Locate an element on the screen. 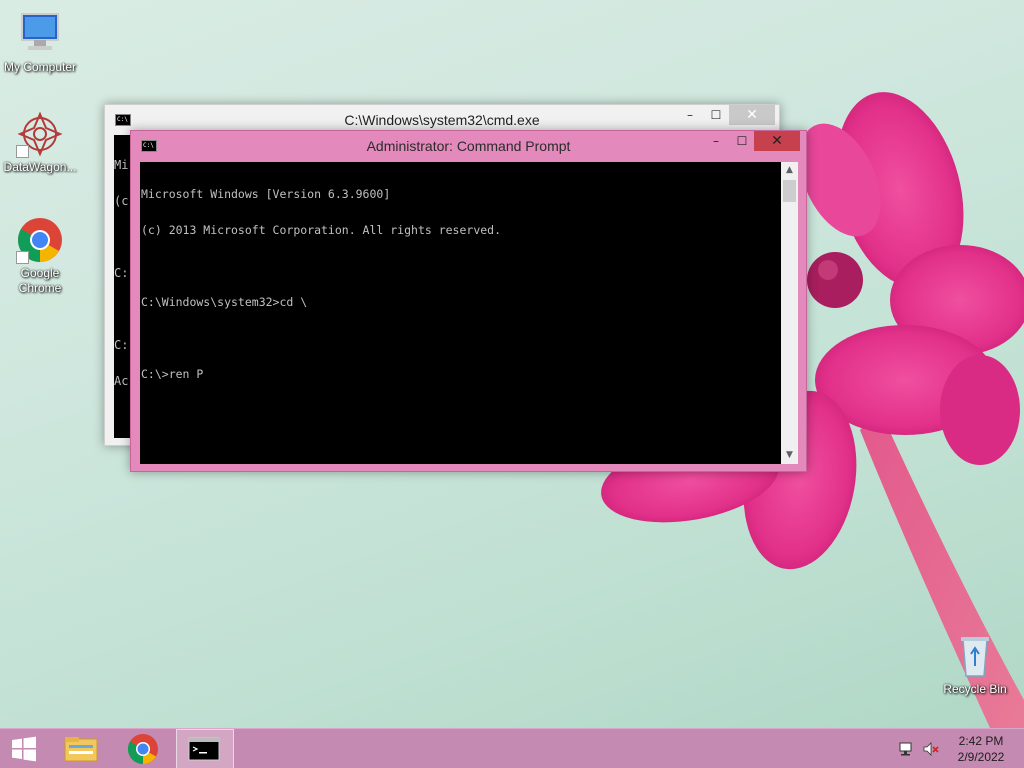 This screenshot has height=768, width=1024. datawagon-icon is located at coordinates (40, 134).